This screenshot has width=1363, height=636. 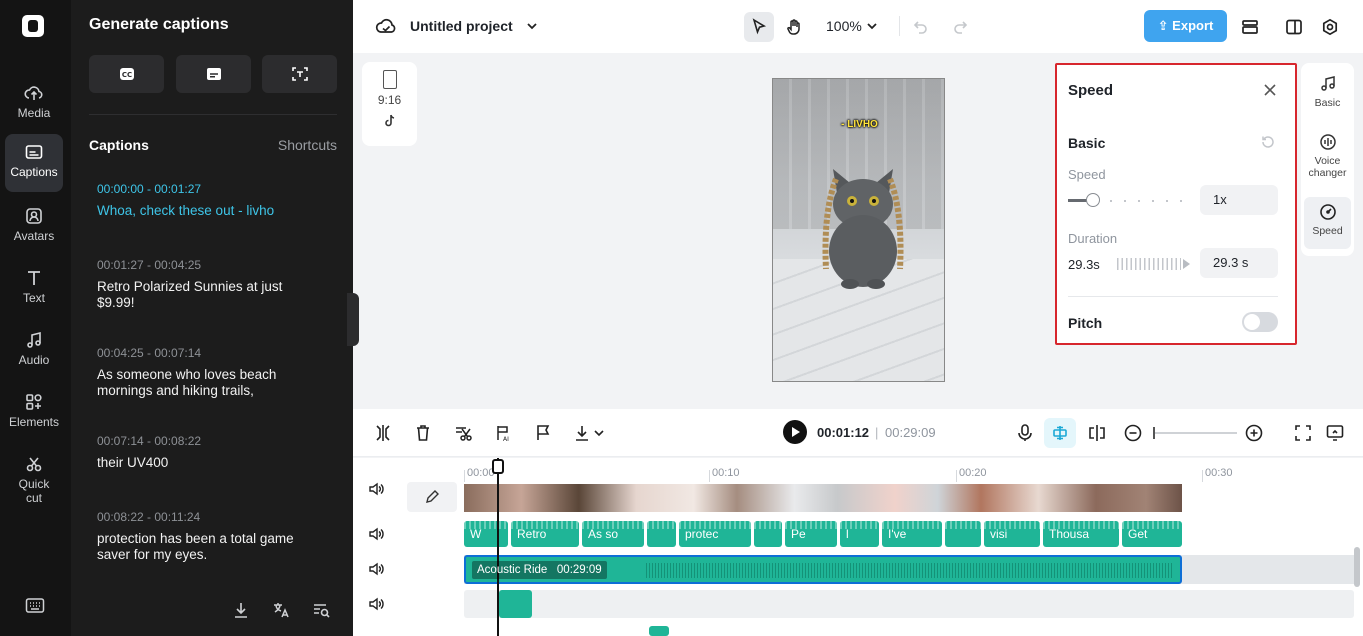 What do you see at coordinates (1133, 433) in the screenshot?
I see `zoom-out-icon` at bounding box center [1133, 433].